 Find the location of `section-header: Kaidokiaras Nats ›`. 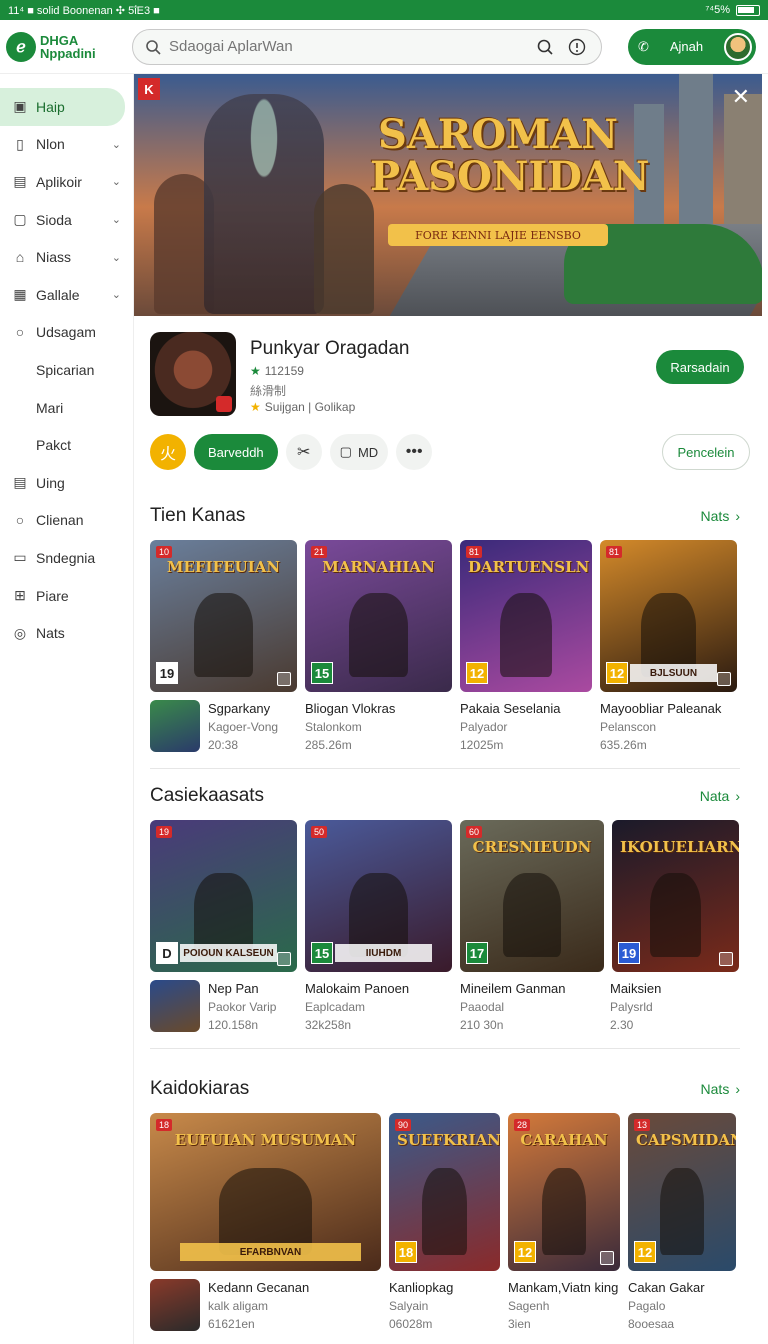

section-header: Kaidokiaras Nats › is located at coordinates (445, 1089).